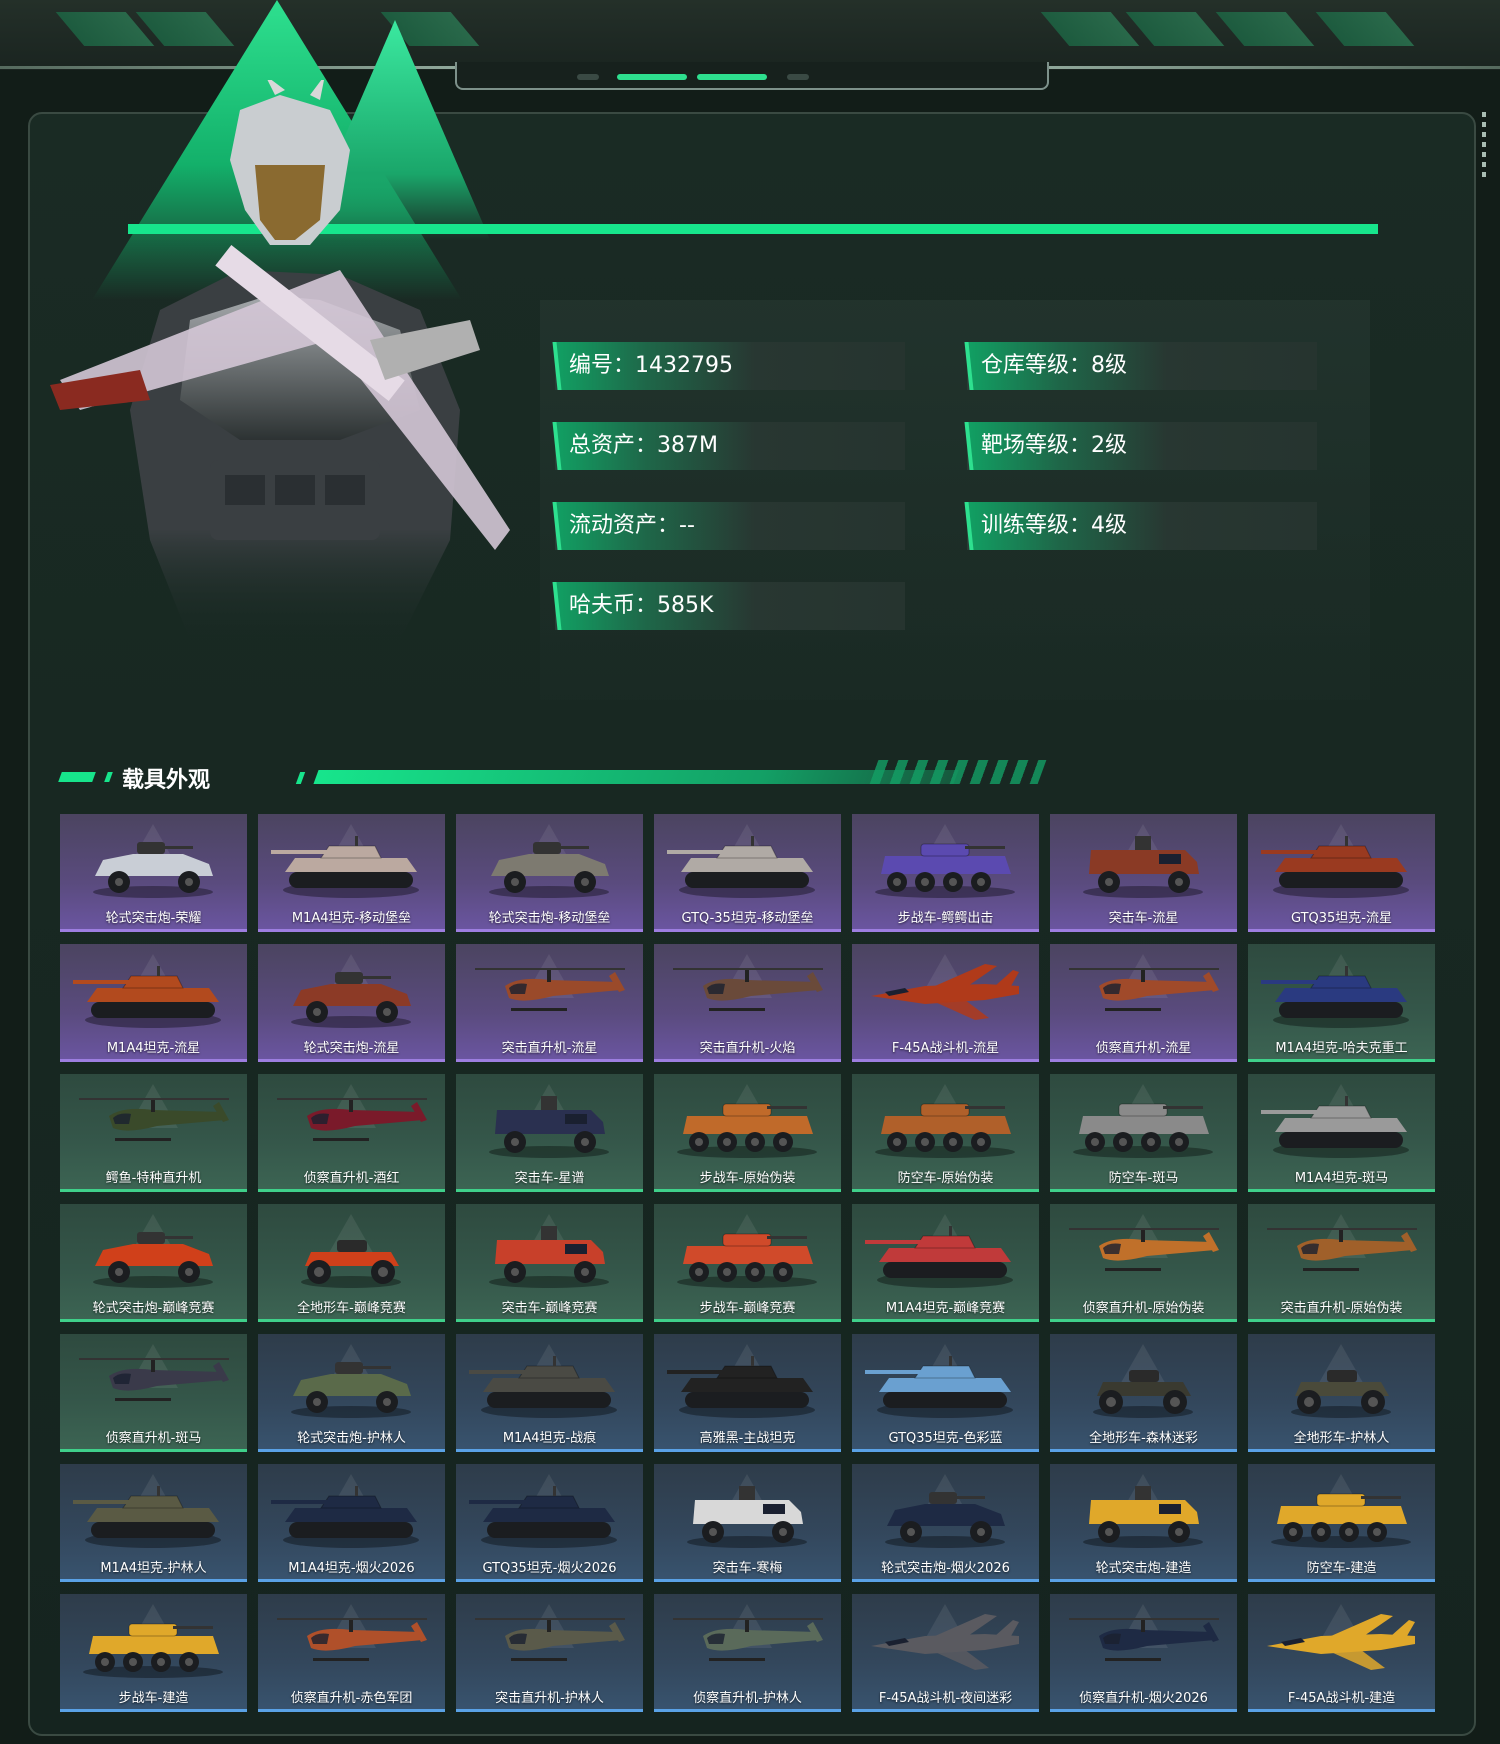 This screenshot has width=1500, height=1744. Describe the element at coordinates (549, 1698) in the screenshot. I see `vehicle-name: 突击直升机-护林人` at that location.